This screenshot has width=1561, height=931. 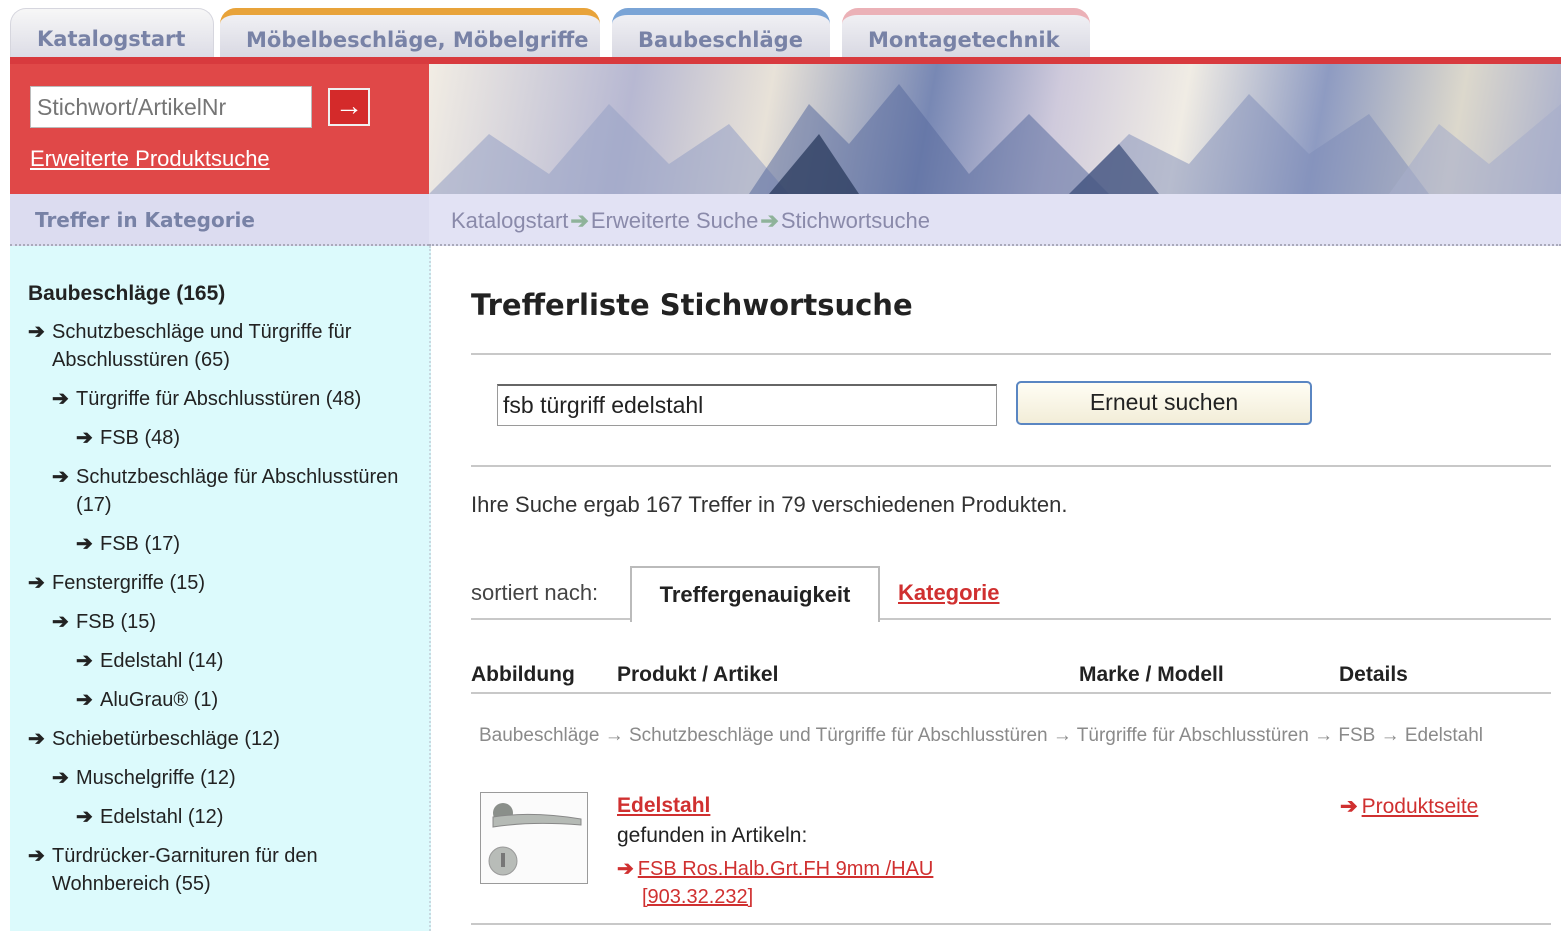 I want to click on search-query-input, so click(x=747, y=405).